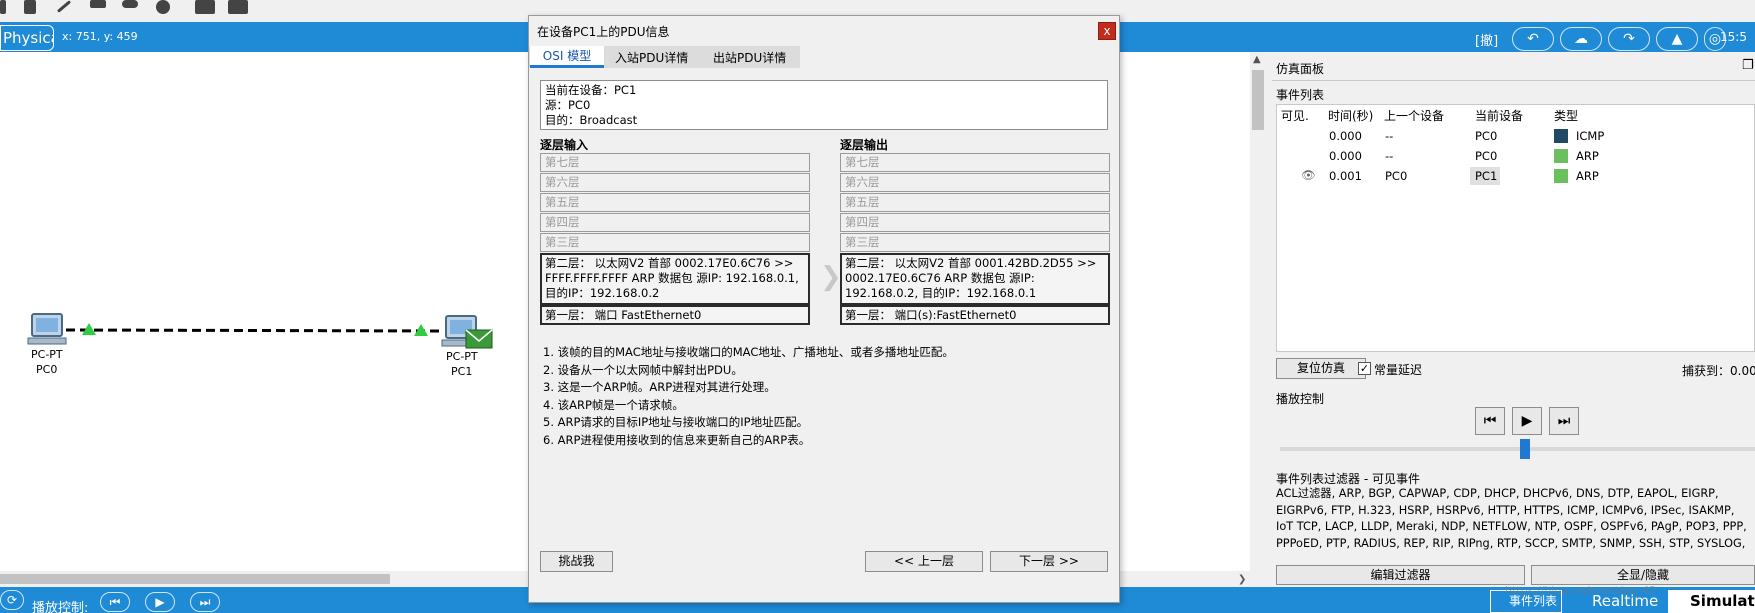 The width and height of the screenshot is (1755, 613). What do you see at coordinates (831, 277) in the screenshot?
I see `chevron-right-icon: ❯` at bounding box center [831, 277].